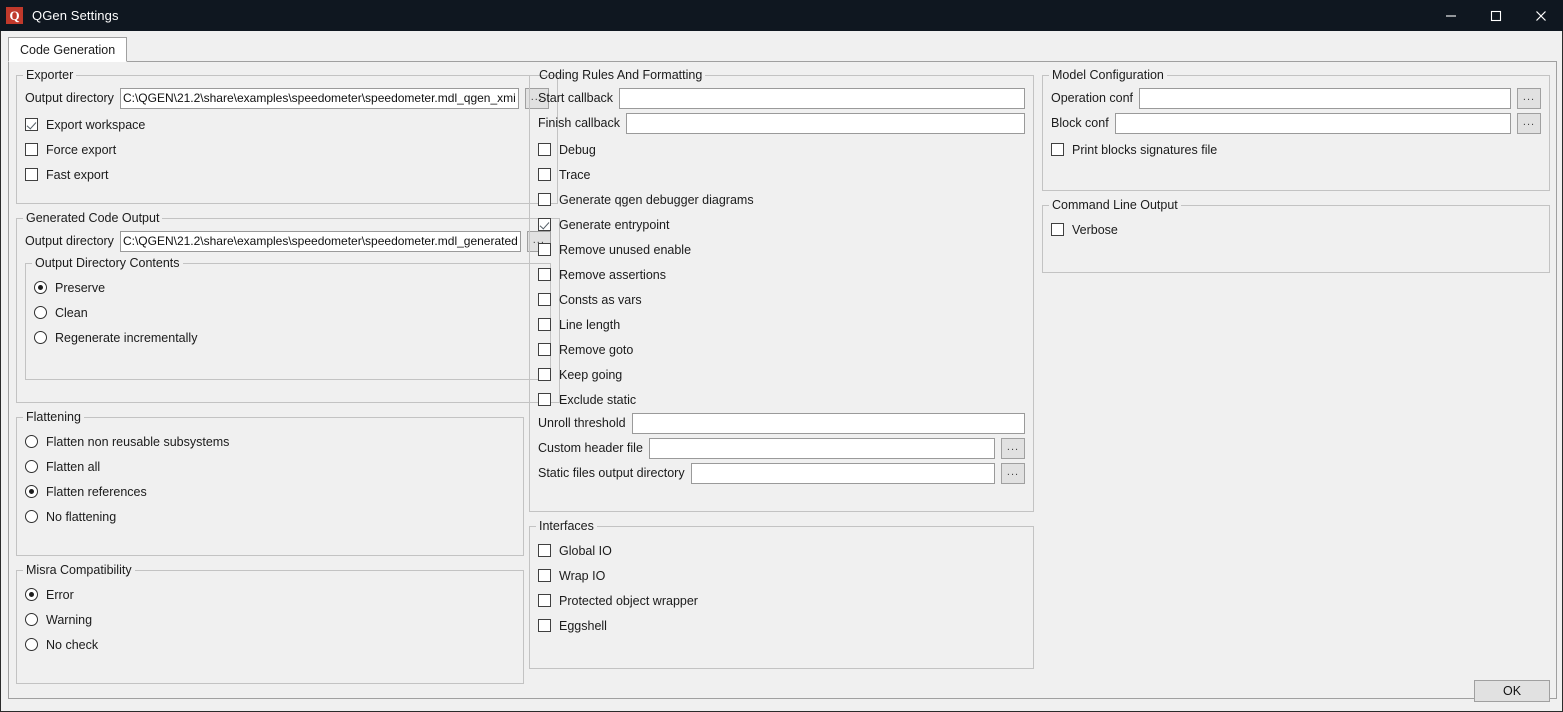 This screenshot has height=712, width=1563. Describe the element at coordinates (287, 174) in the screenshot. I see `checkbox-fast-export: Fast export` at that location.